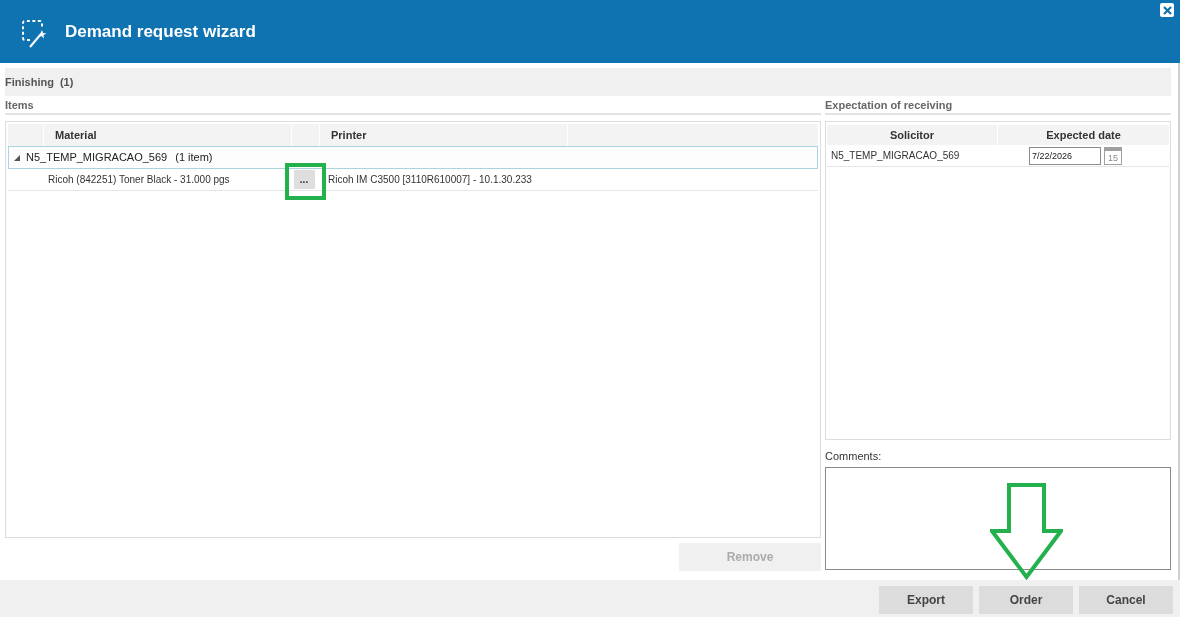  What do you see at coordinates (35, 34) in the screenshot?
I see `selection-wand-icon` at bounding box center [35, 34].